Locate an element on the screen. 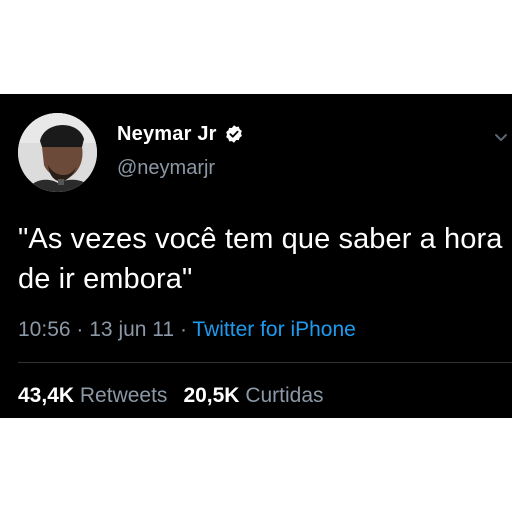  retweets-count: 43,4K is located at coordinates (46, 395).